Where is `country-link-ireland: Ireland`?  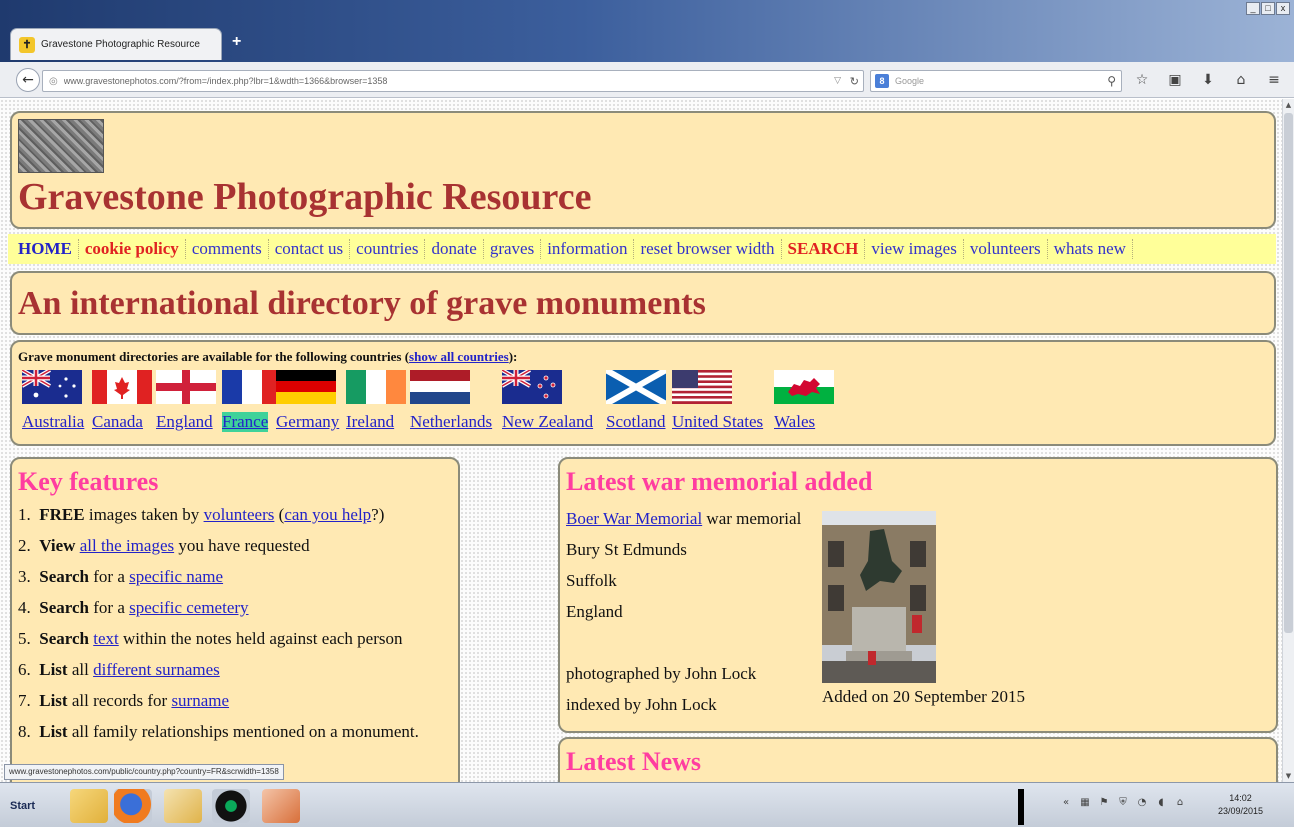
country-link-ireland: Ireland is located at coordinates (370, 422).